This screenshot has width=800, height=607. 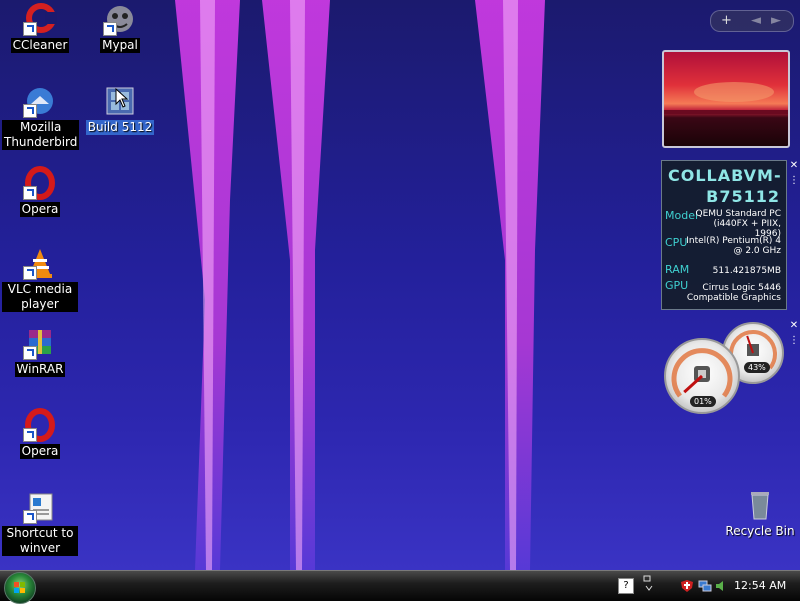 I want to click on show-hidden-icons-icon, so click(x=649, y=582).